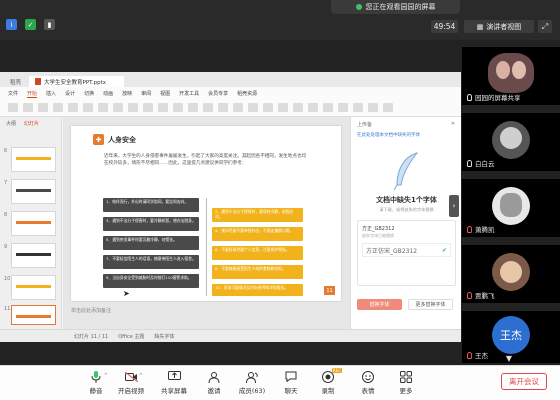 The height and width of the screenshot is (400, 560). Describe the element at coordinates (189, 94) in the screenshot. I see `menu-item: 开发工具` at that location.